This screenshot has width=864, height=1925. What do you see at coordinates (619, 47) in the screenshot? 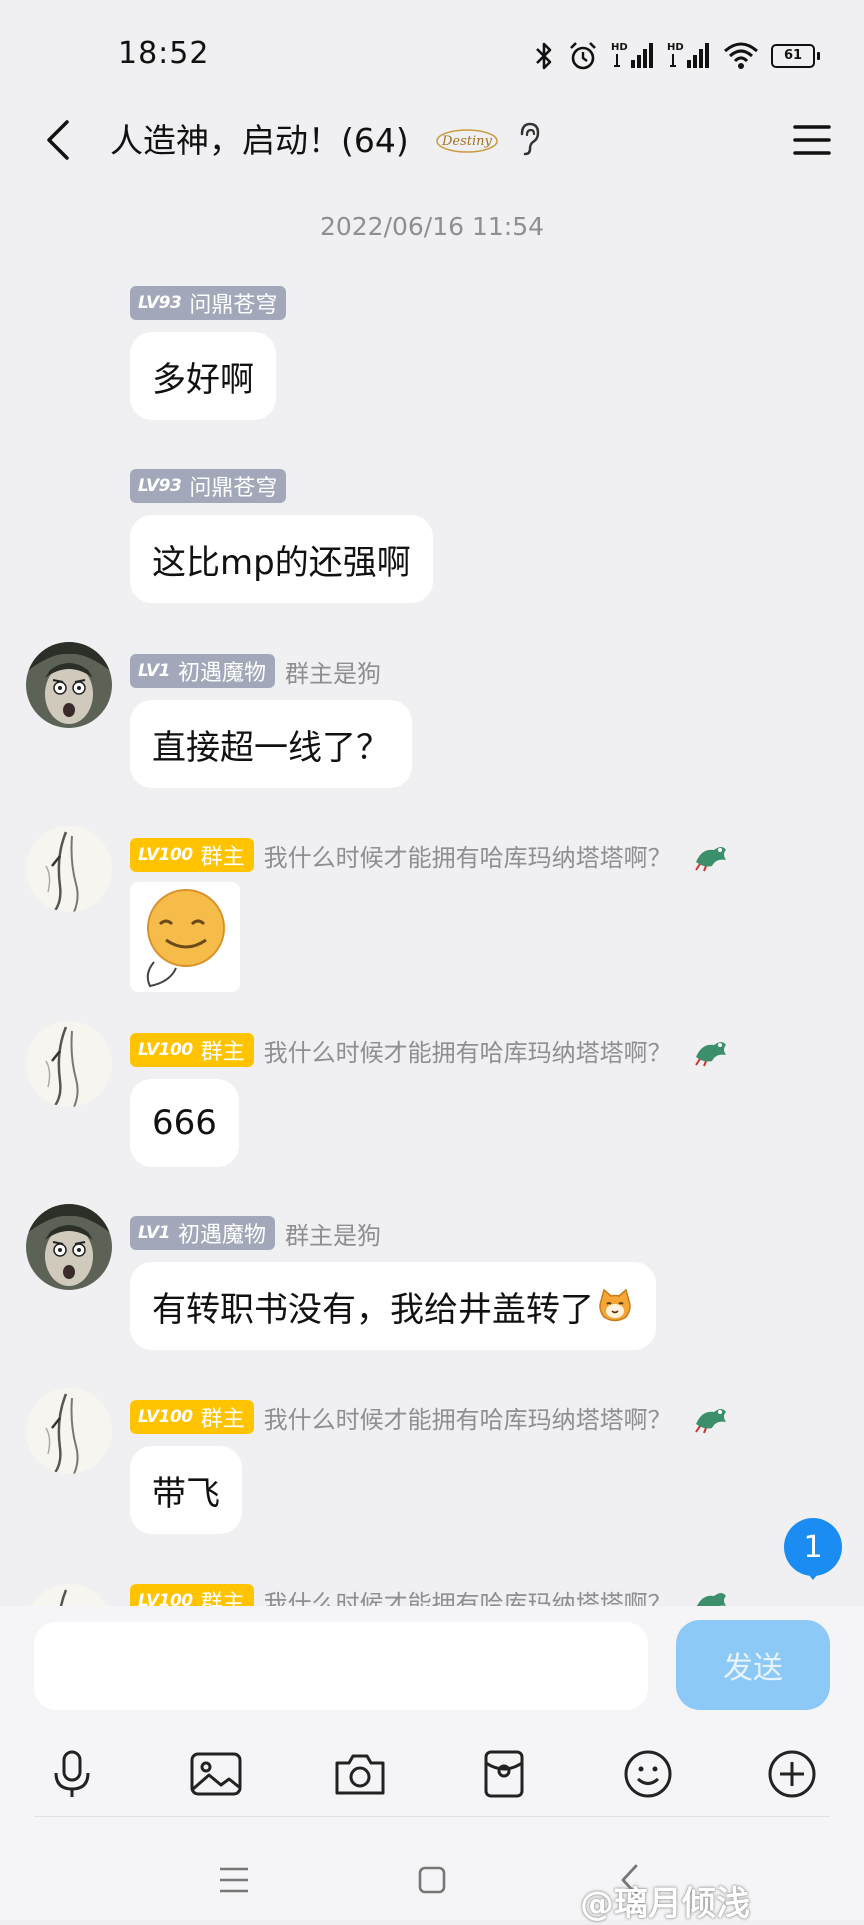
I see `signal-hd-label: HD` at bounding box center [619, 47].